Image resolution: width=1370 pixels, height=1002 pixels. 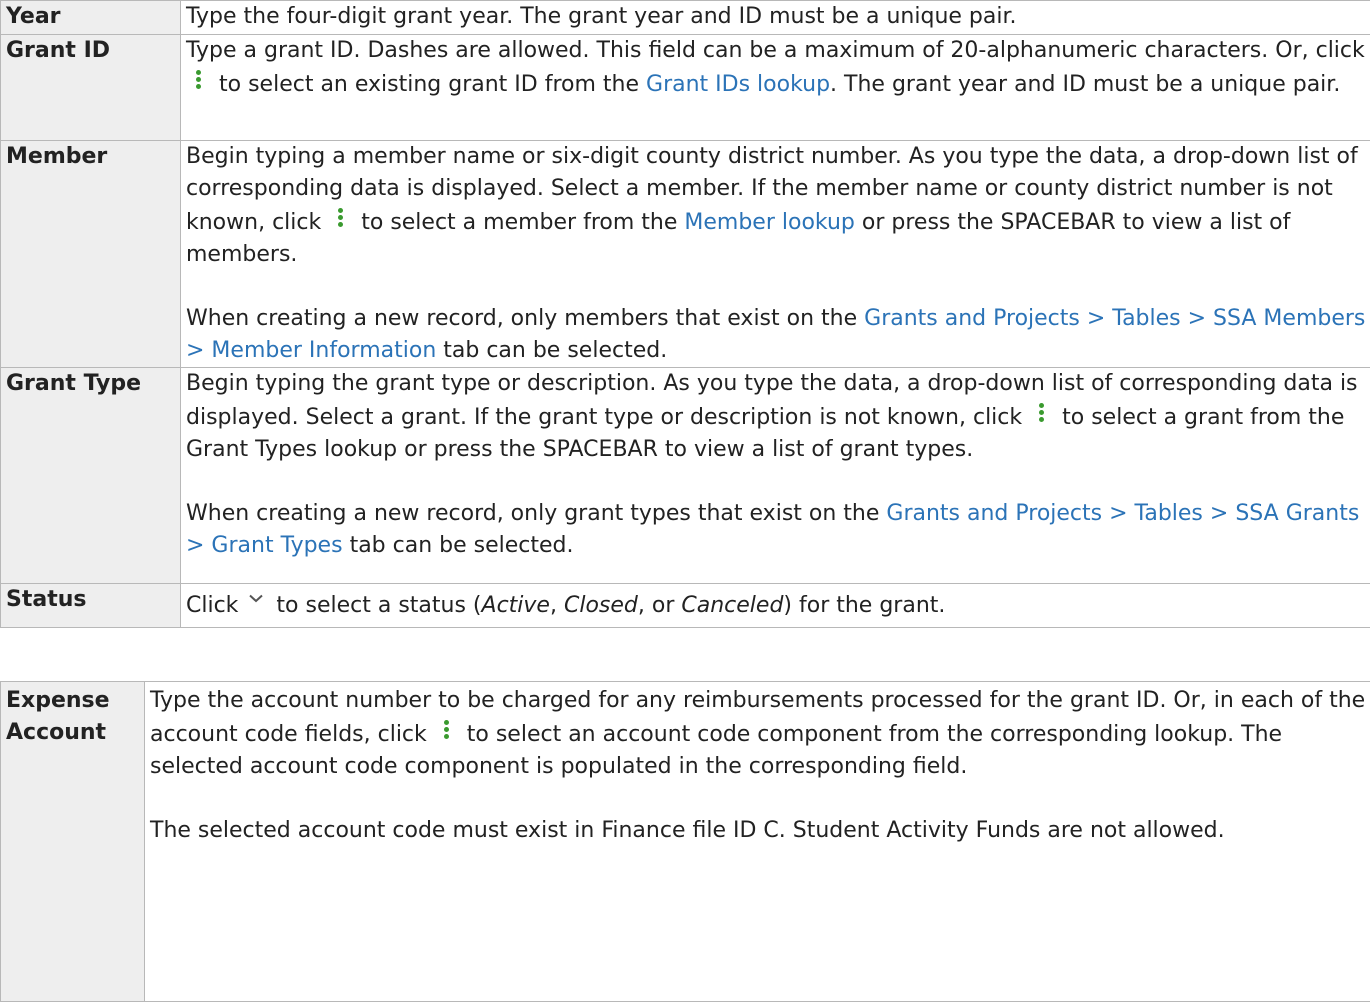 I want to click on desc-text: to select an existing grant ID from the, so click(x=429, y=84).